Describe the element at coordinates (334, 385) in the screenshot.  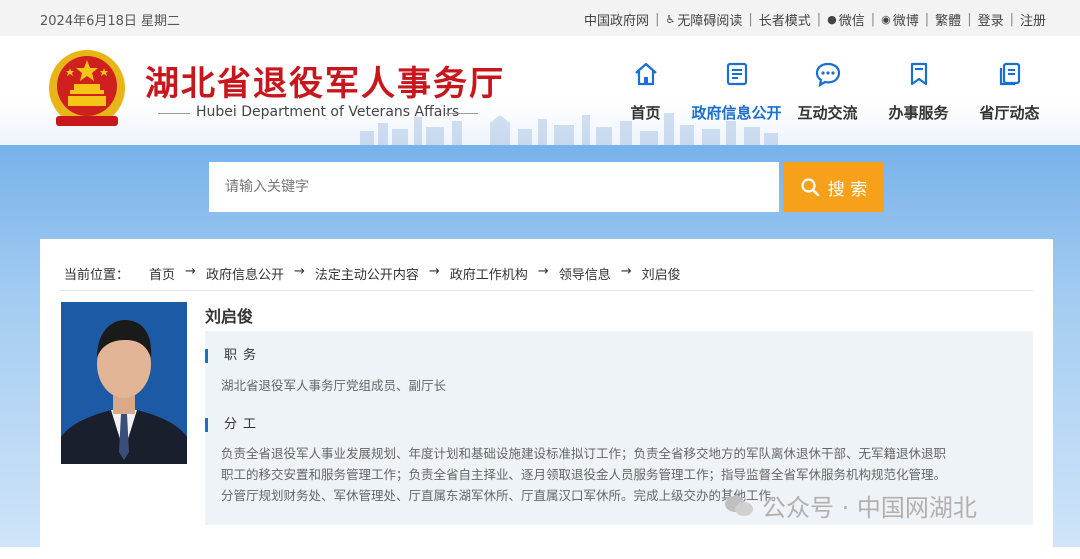
I see `position-text: 湖北省退役军人事务厅党组成员、副厅长` at that location.